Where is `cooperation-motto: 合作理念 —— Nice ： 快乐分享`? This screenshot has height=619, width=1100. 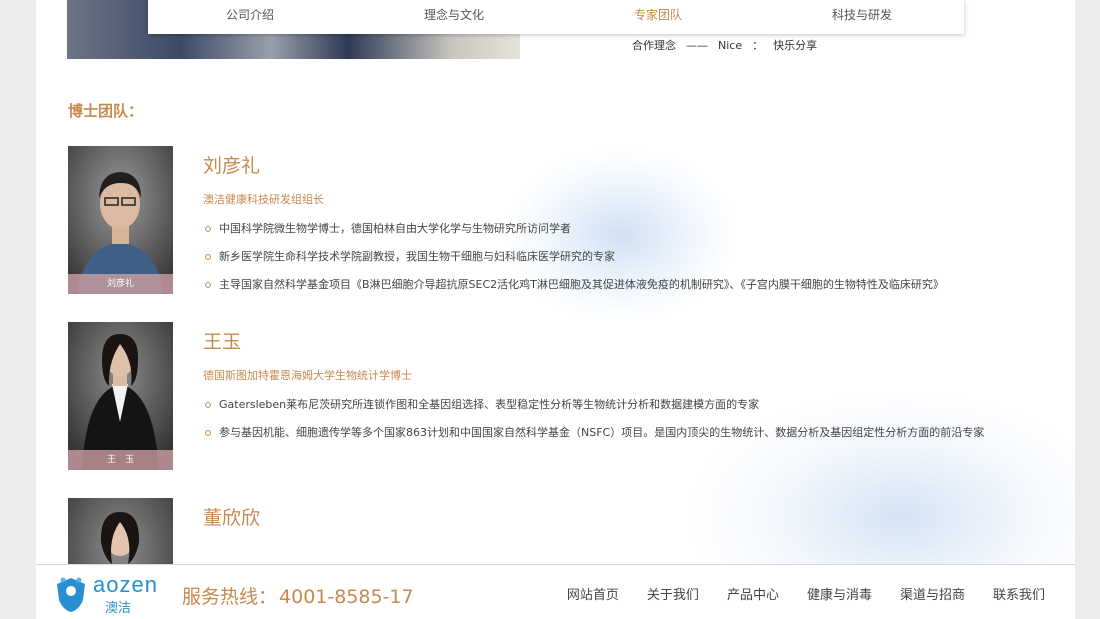 cooperation-motto: 合作理念 —— Nice ： 快乐分享 is located at coordinates (729, 45).